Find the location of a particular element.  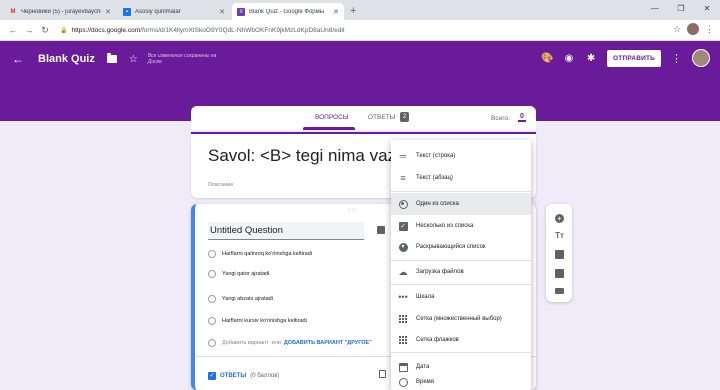

option-text: Yangi qator ajratadi is located at coordinates (245, 274).